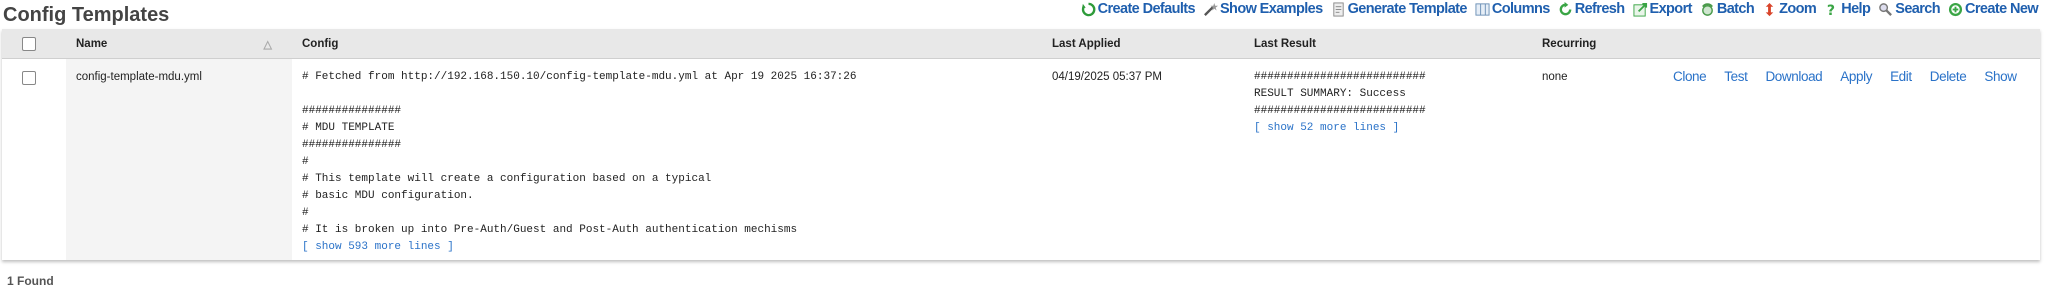 This screenshot has height=296, width=2048. What do you see at coordinates (30, 281) in the screenshot?
I see `results-count: 1 Found` at bounding box center [30, 281].